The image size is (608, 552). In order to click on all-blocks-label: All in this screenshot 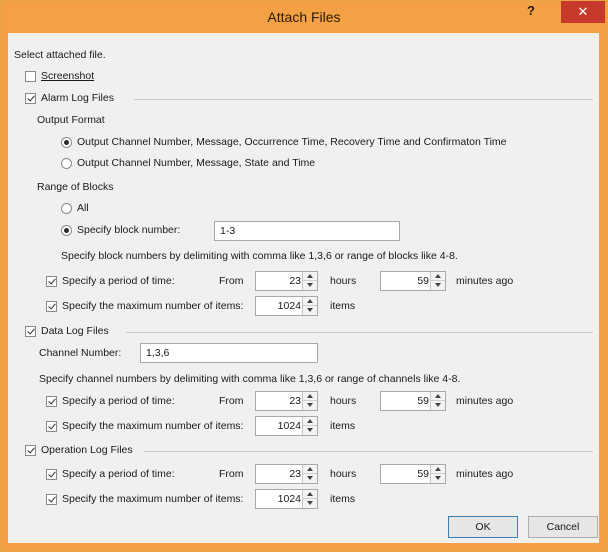, I will do `click(83, 208)`.